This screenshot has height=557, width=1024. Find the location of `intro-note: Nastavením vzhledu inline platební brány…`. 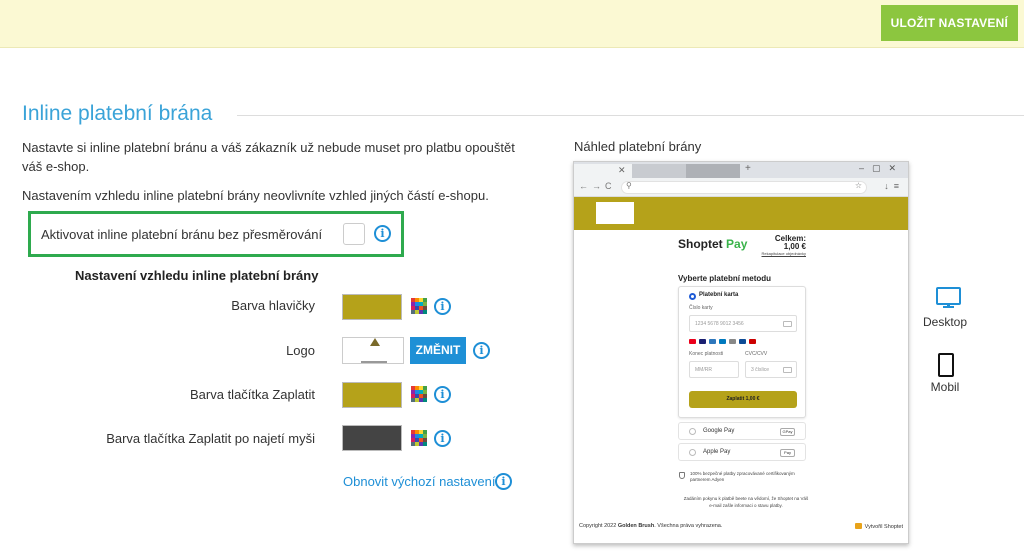

intro-note: Nastavením vzhledu inline platební brány… is located at coordinates (255, 195).